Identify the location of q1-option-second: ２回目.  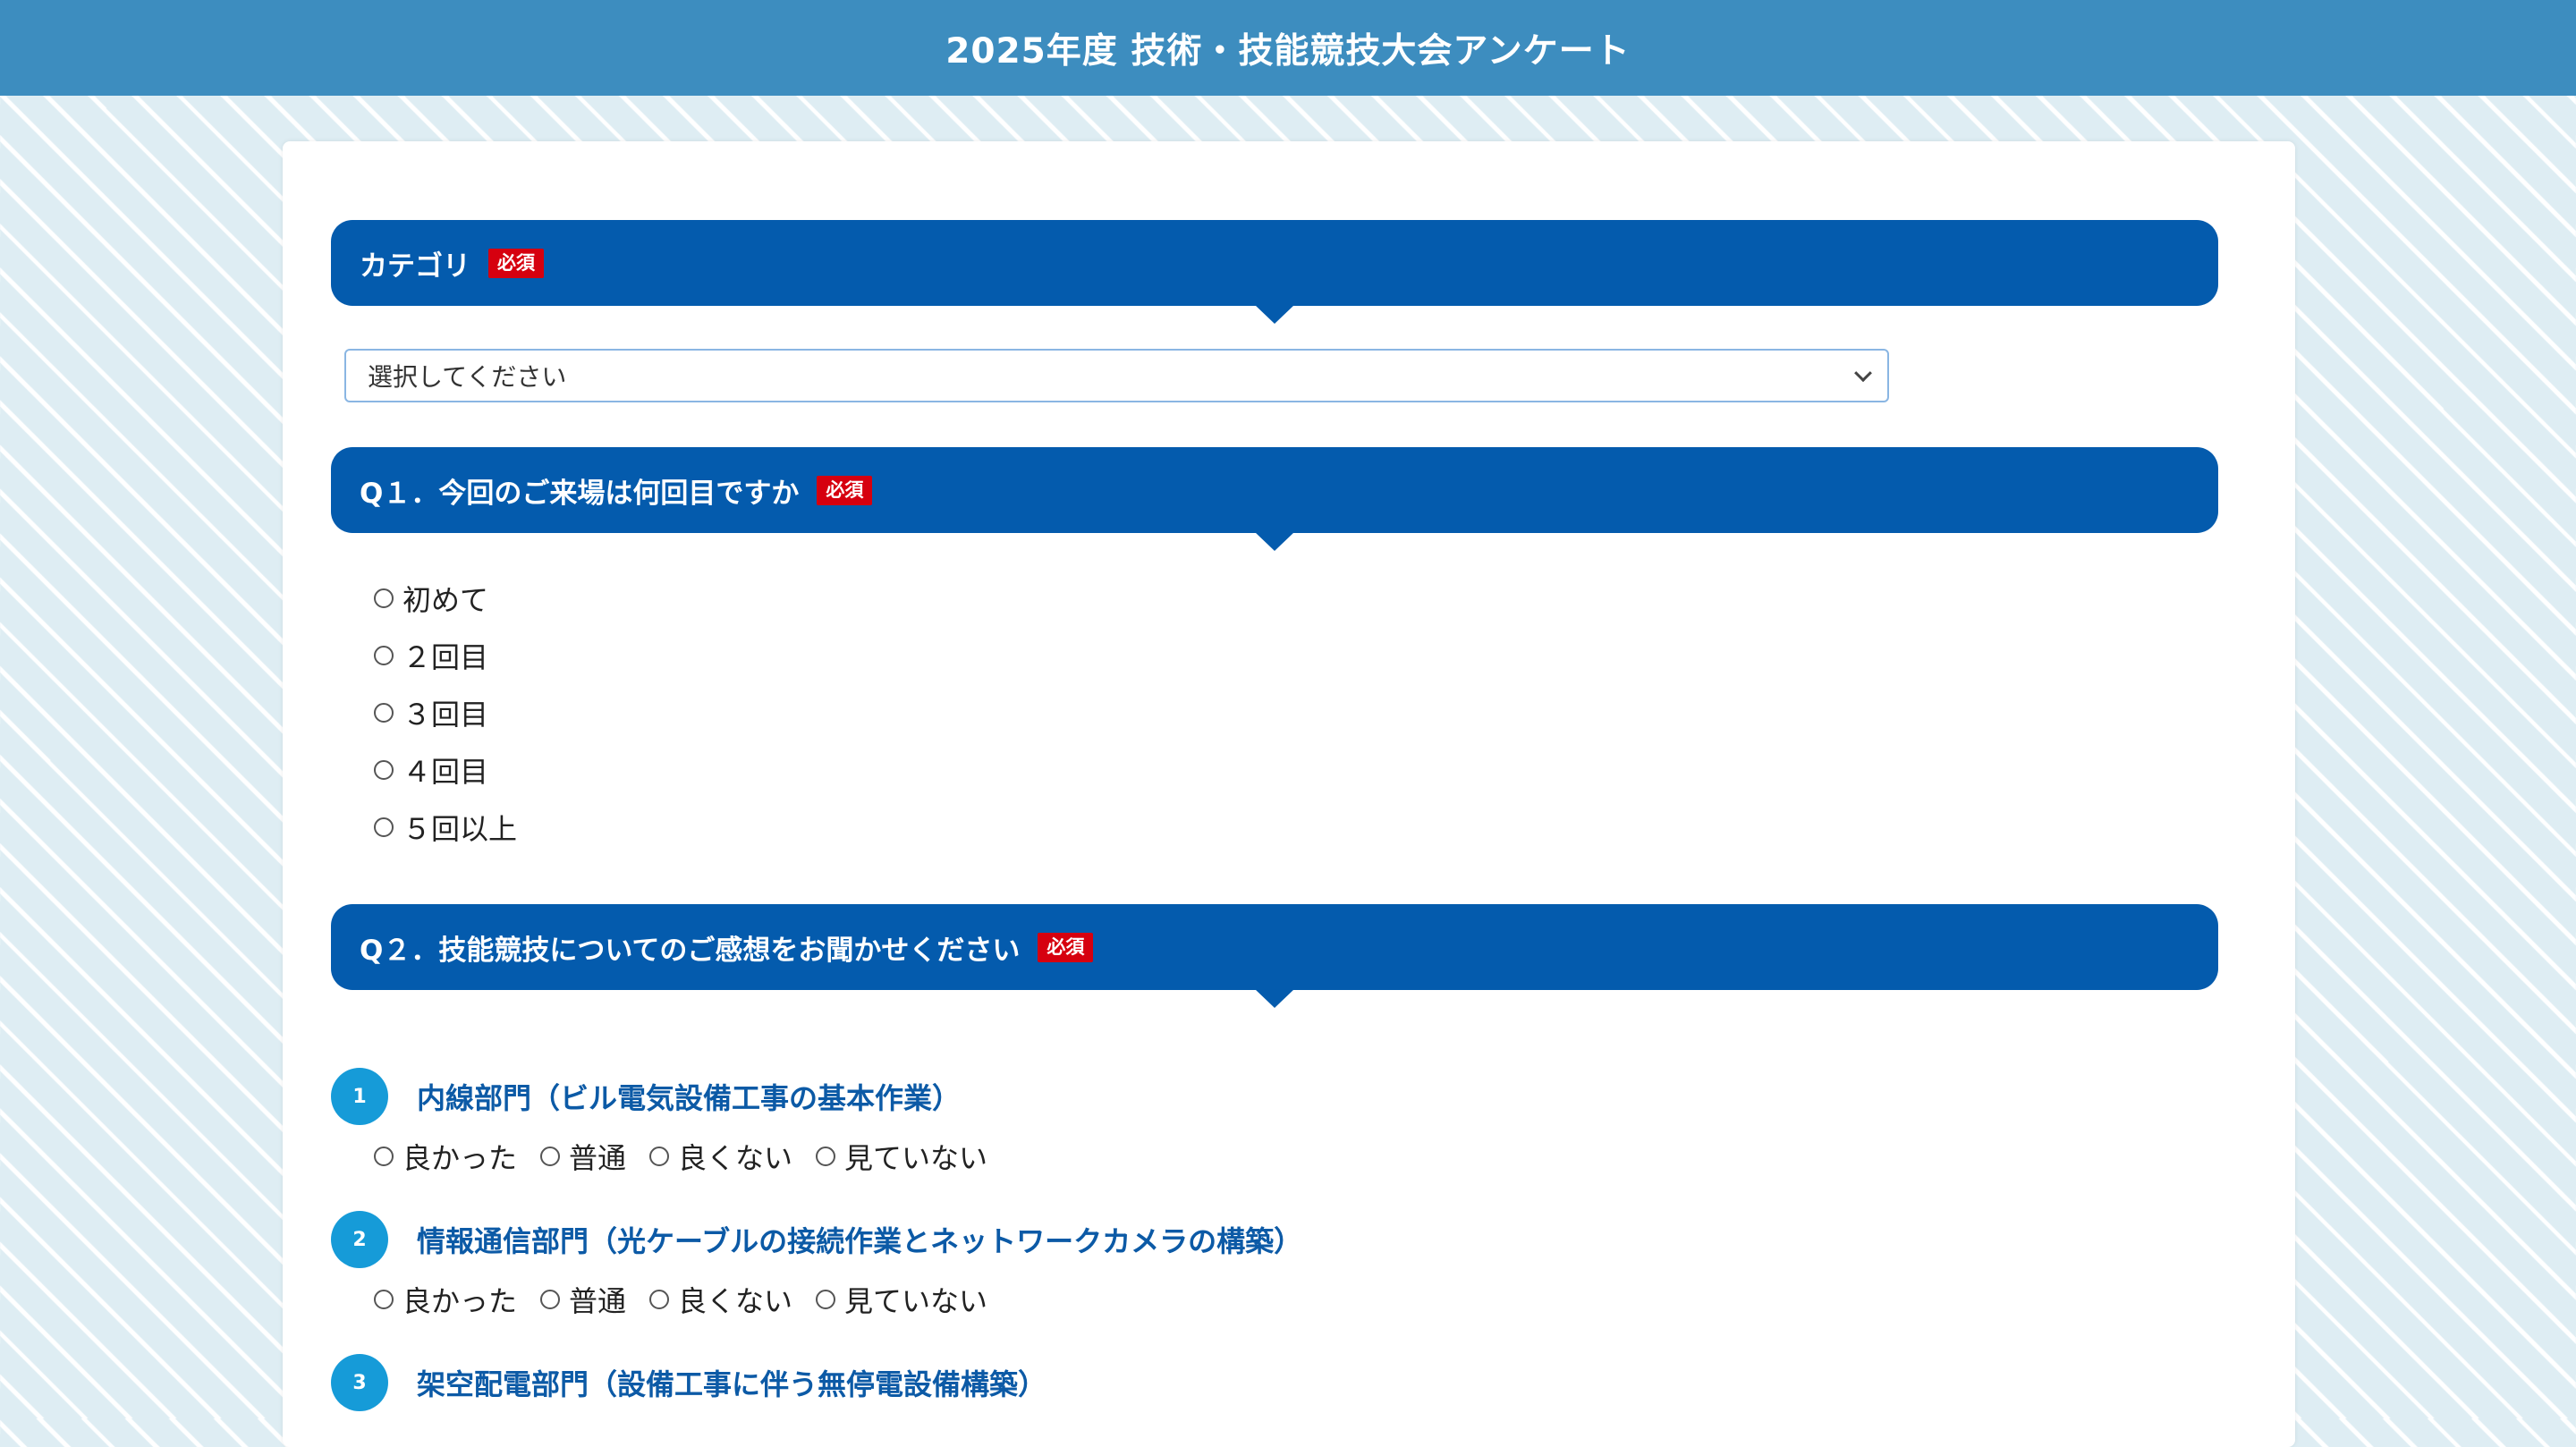
(431, 655).